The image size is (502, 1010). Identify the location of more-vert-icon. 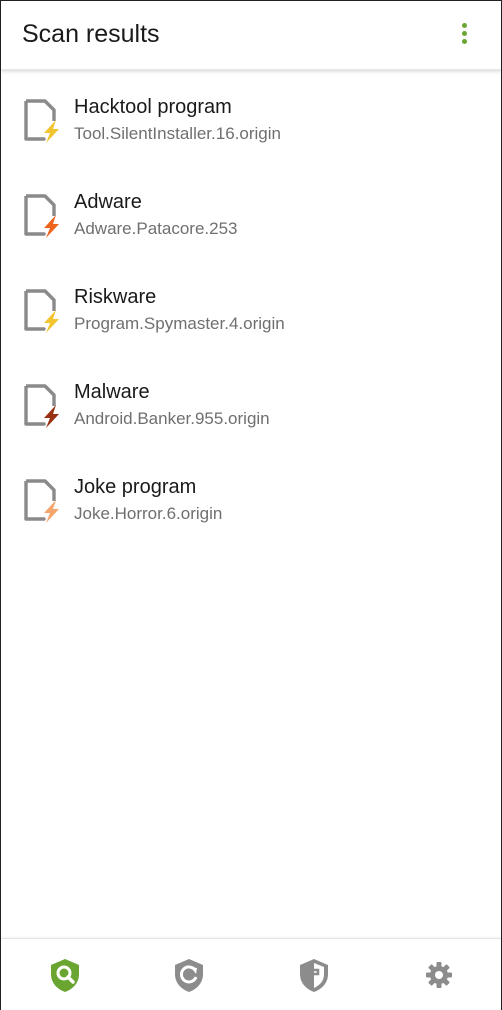
(464, 36).